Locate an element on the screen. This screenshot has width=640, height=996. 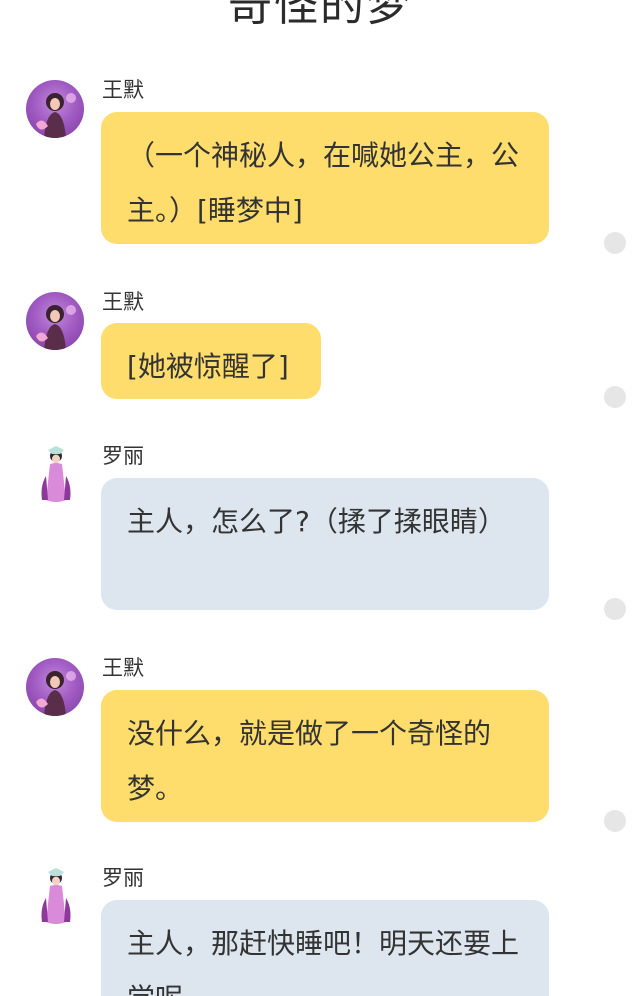
message-bubble: 主人，那赶快睡吧！明天还要上学呢 is located at coordinates (325, 948).